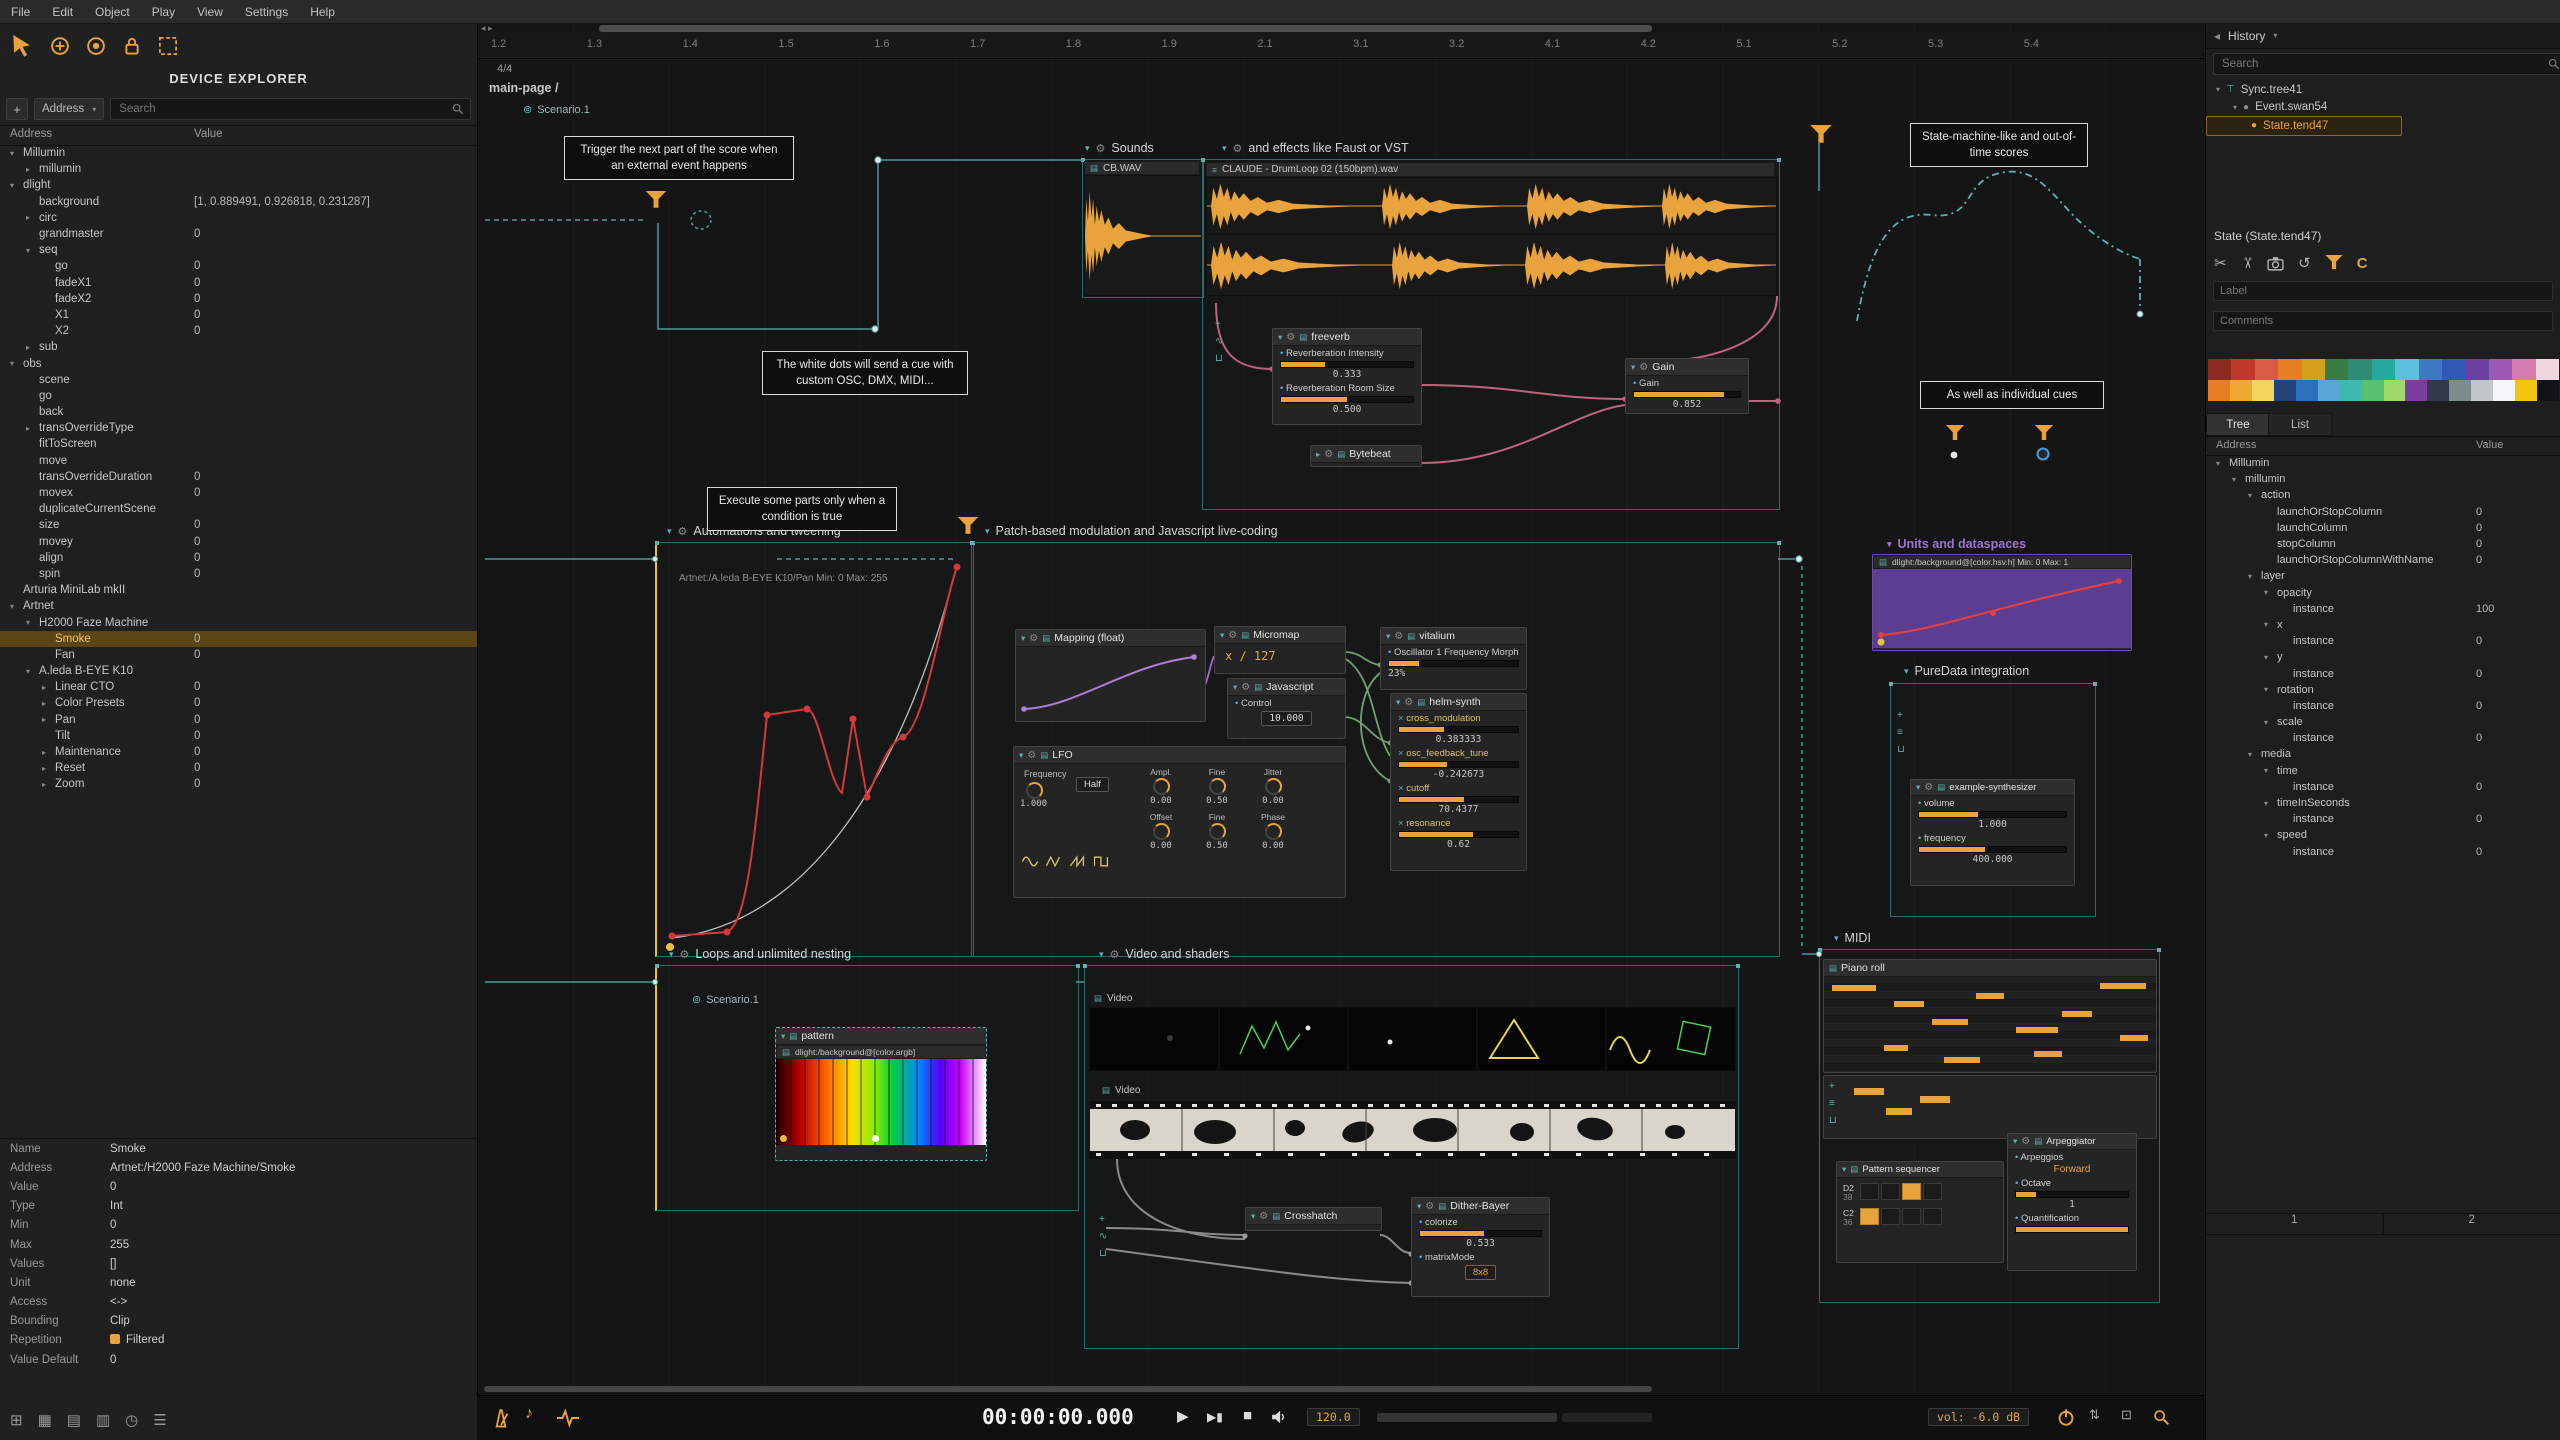 This screenshot has width=2560, height=1440. Describe the element at coordinates (238, 736) in the screenshot. I see `device-tree-row: Tilt 0` at that location.